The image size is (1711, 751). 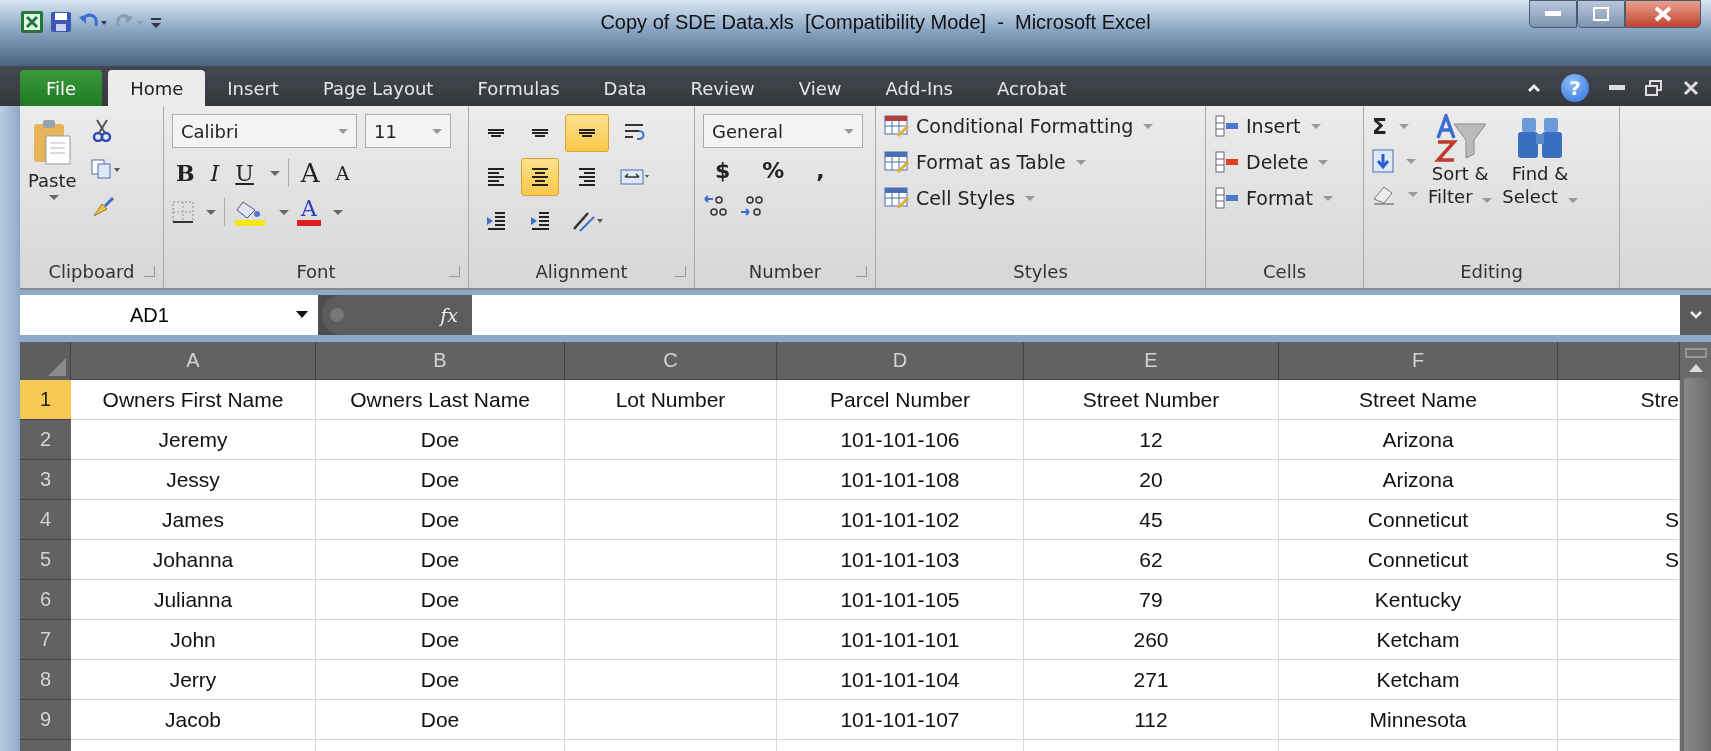 I want to click on ribbon-tab: View, so click(x=820, y=88).